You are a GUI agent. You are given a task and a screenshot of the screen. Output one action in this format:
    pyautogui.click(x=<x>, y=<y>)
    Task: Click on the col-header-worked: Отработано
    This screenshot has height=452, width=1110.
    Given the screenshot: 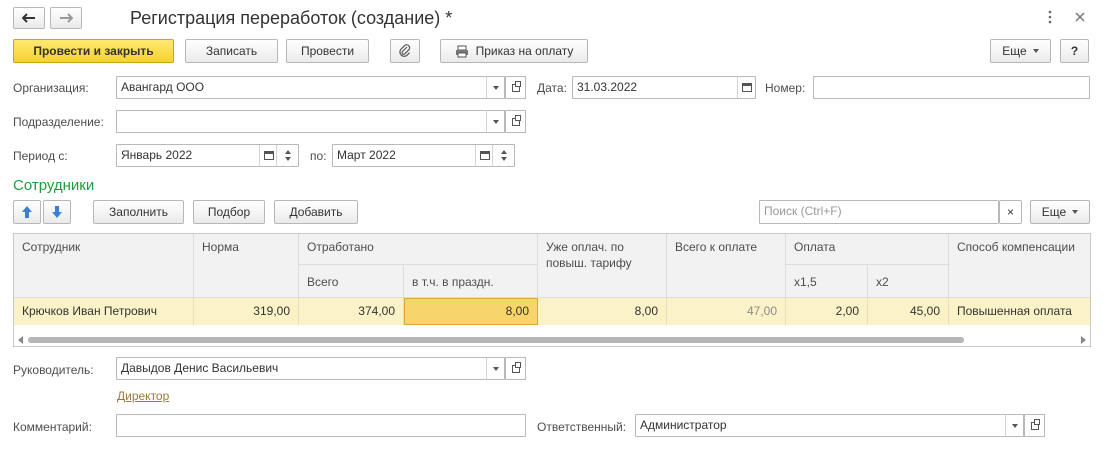 What is the action you would take?
    pyautogui.click(x=418, y=249)
    